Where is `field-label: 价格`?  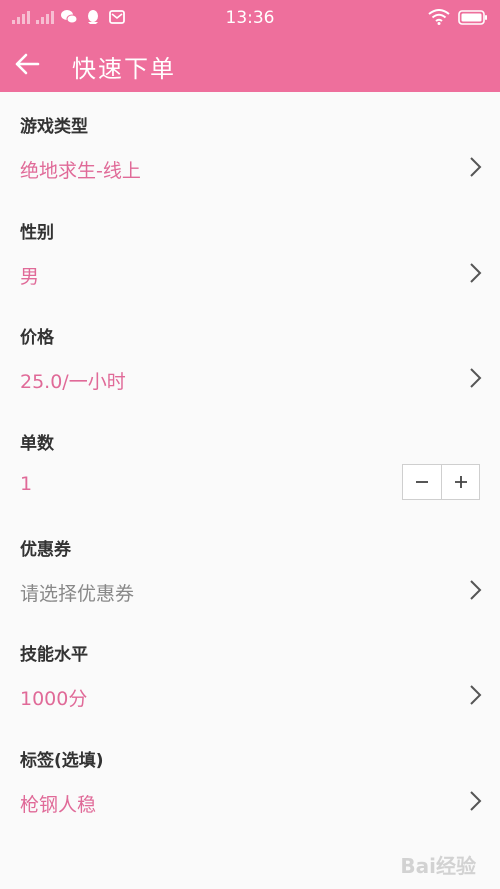 field-label: 价格 is located at coordinates (37, 338).